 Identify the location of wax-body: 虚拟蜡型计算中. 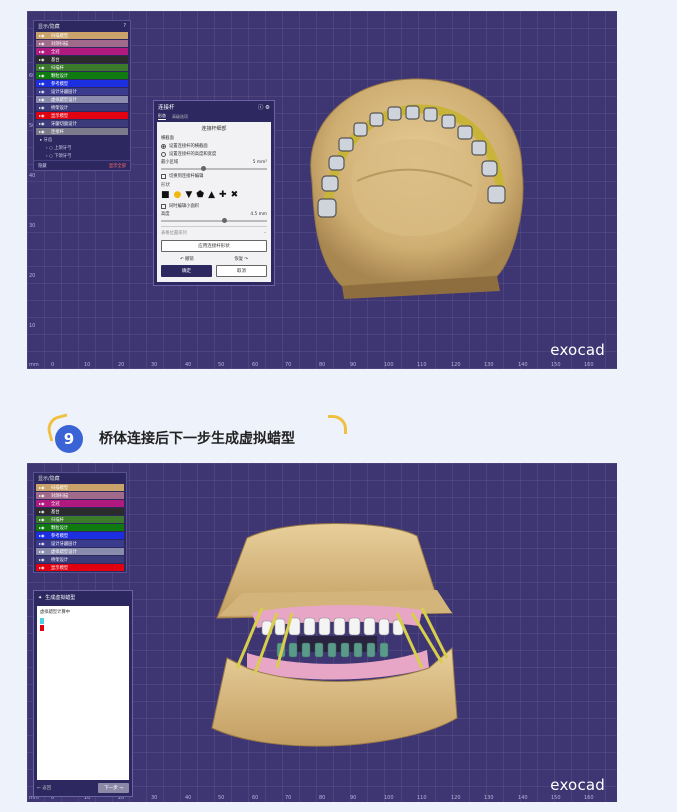
(83, 693).